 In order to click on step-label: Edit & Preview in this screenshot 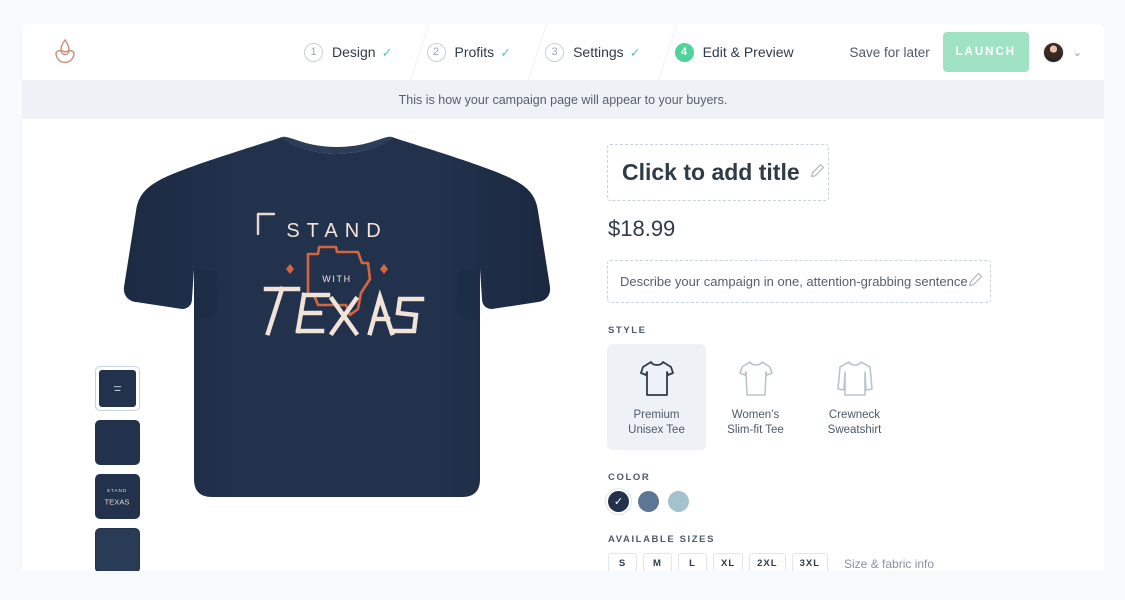, I will do `click(748, 52)`.